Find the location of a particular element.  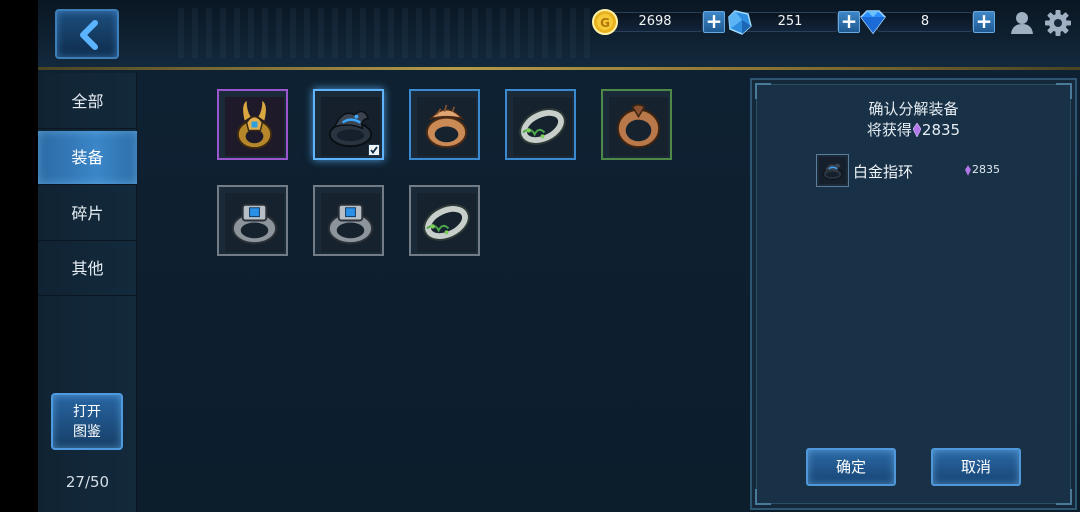

gold-amount: 2698 is located at coordinates (655, 22).